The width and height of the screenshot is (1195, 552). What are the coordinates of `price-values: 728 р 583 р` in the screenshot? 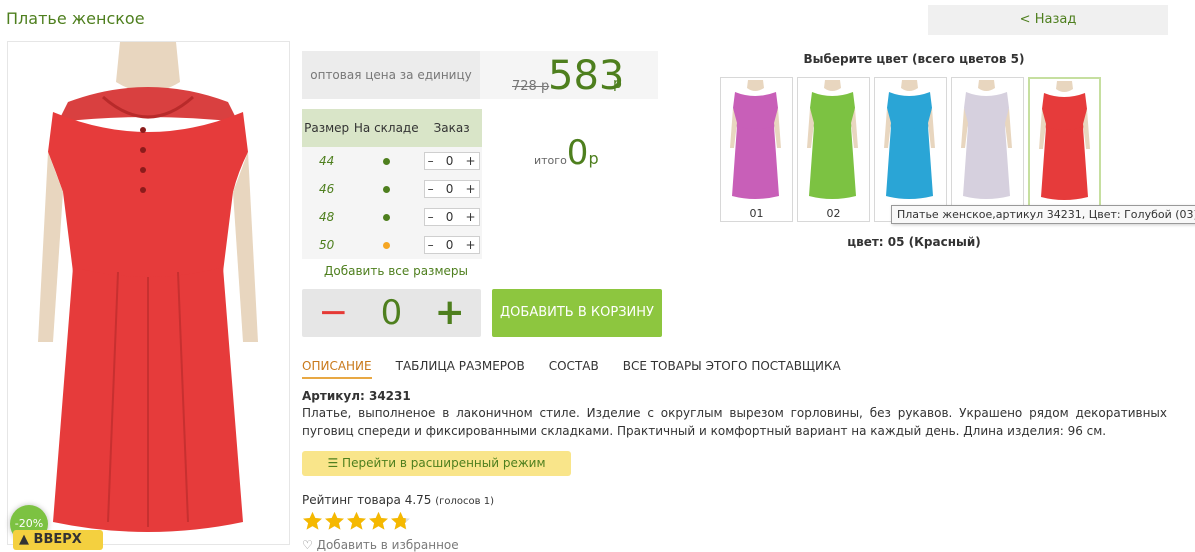 It's located at (569, 75).